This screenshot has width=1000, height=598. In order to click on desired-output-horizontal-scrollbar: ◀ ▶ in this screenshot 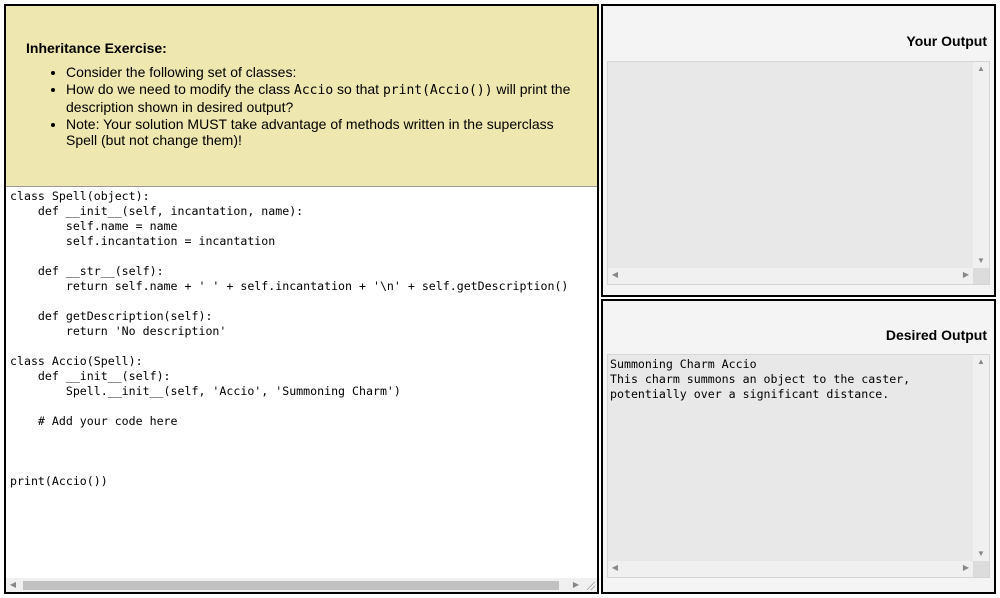, I will do `click(790, 569)`.